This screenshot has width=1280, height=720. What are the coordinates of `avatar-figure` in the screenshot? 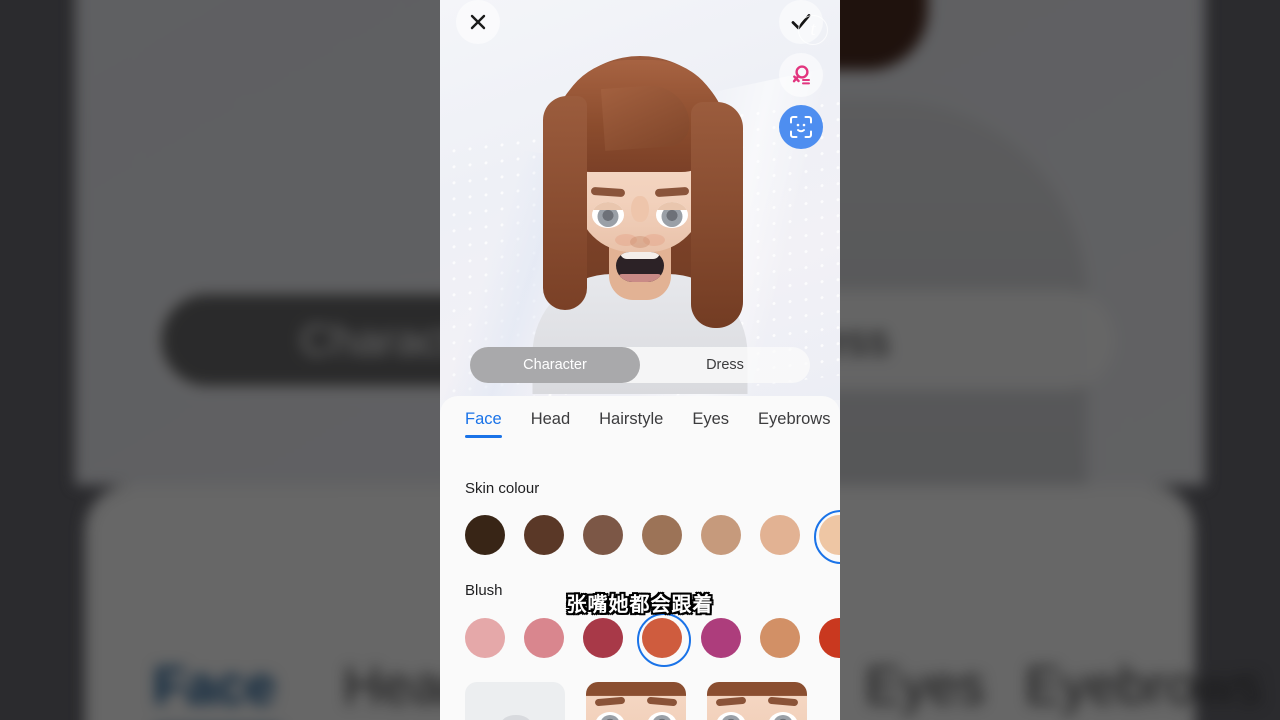 It's located at (640, 220).